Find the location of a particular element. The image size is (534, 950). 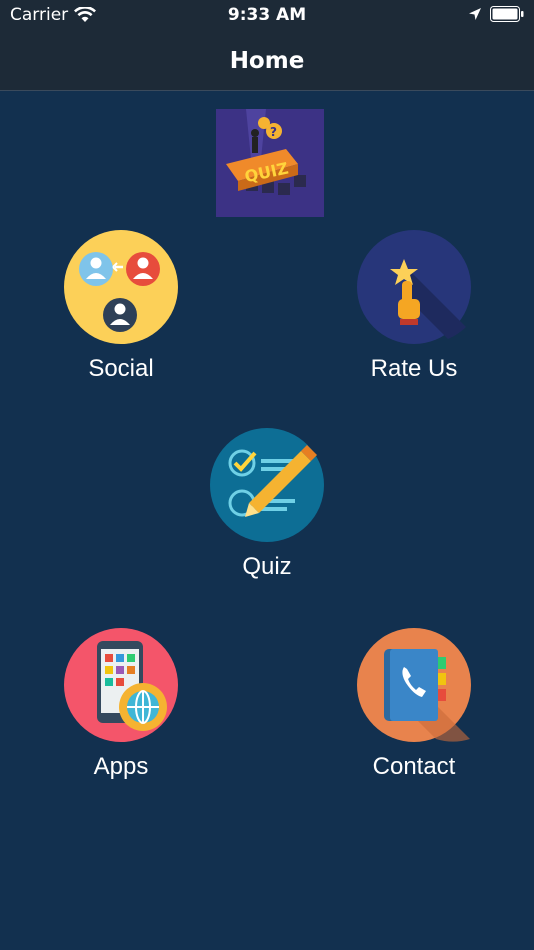

apps-label: Apps is located at coordinates (121, 766).